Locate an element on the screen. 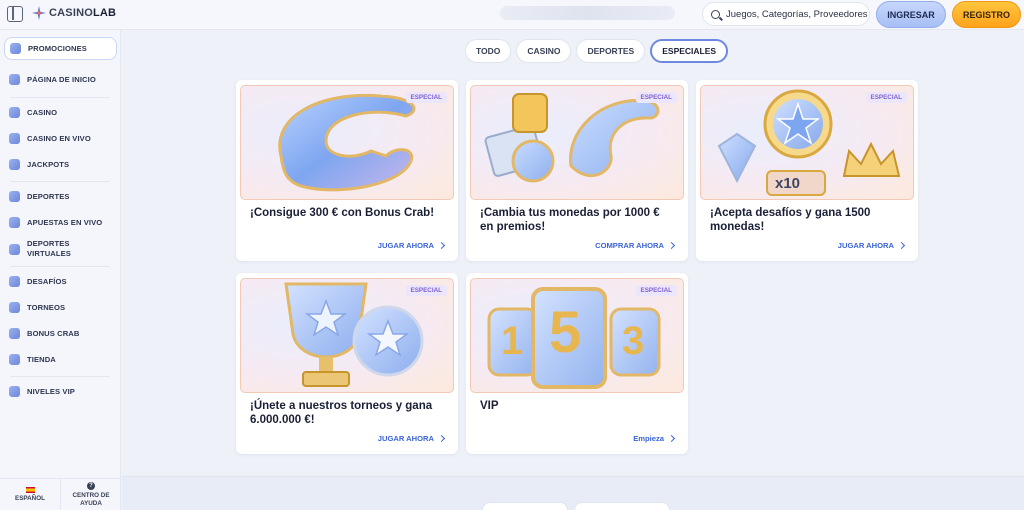 Image resolution: width=1024 pixels, height=510 pixels. digit-5: 5 is located at coordinates (565, 332).